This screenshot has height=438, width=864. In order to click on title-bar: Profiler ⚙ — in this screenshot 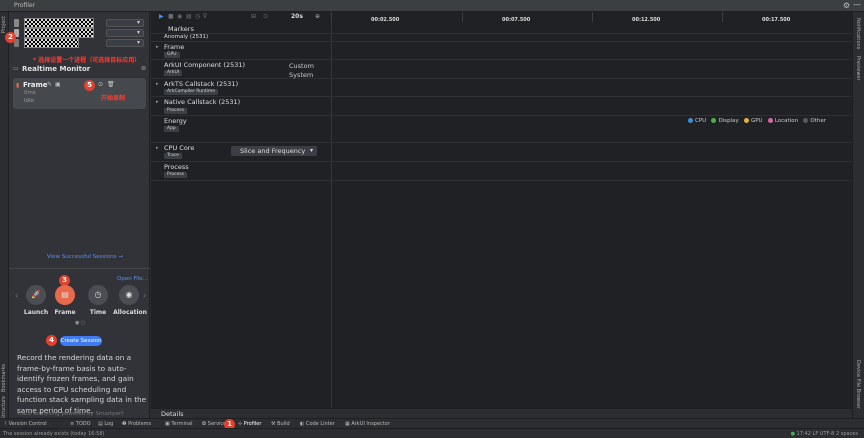, I will do `click(432, 6)`.